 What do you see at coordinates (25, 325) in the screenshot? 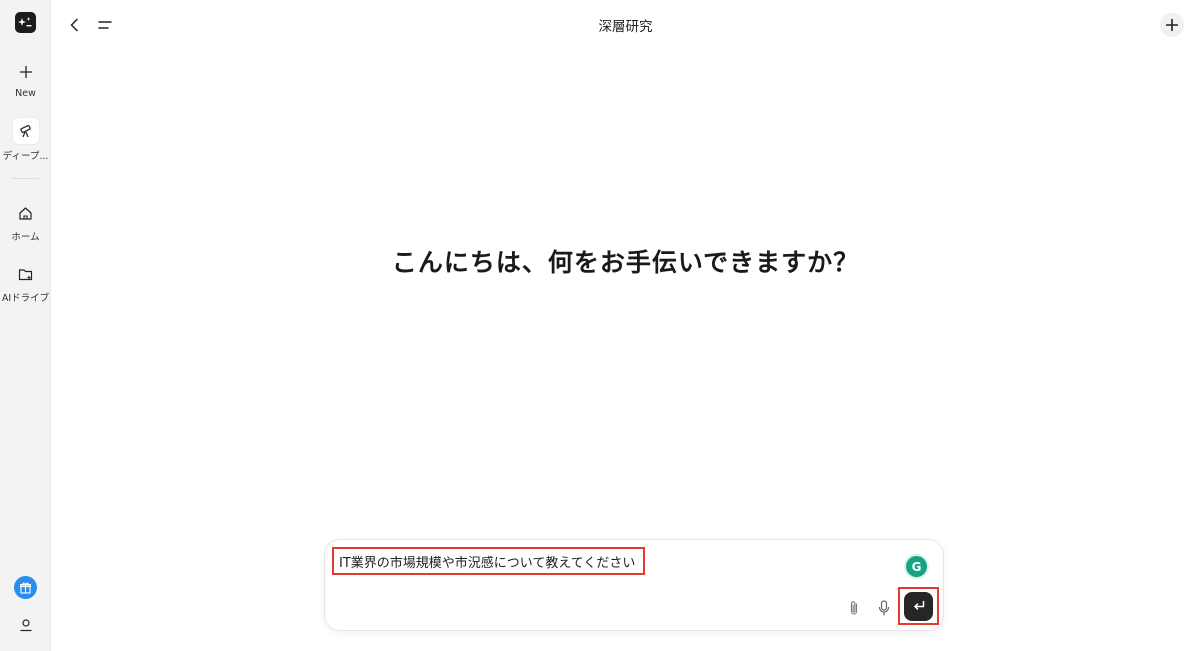
I see `sidebar: New ディープ... ホーム AIドライブ` at bounding box center [25, 325].